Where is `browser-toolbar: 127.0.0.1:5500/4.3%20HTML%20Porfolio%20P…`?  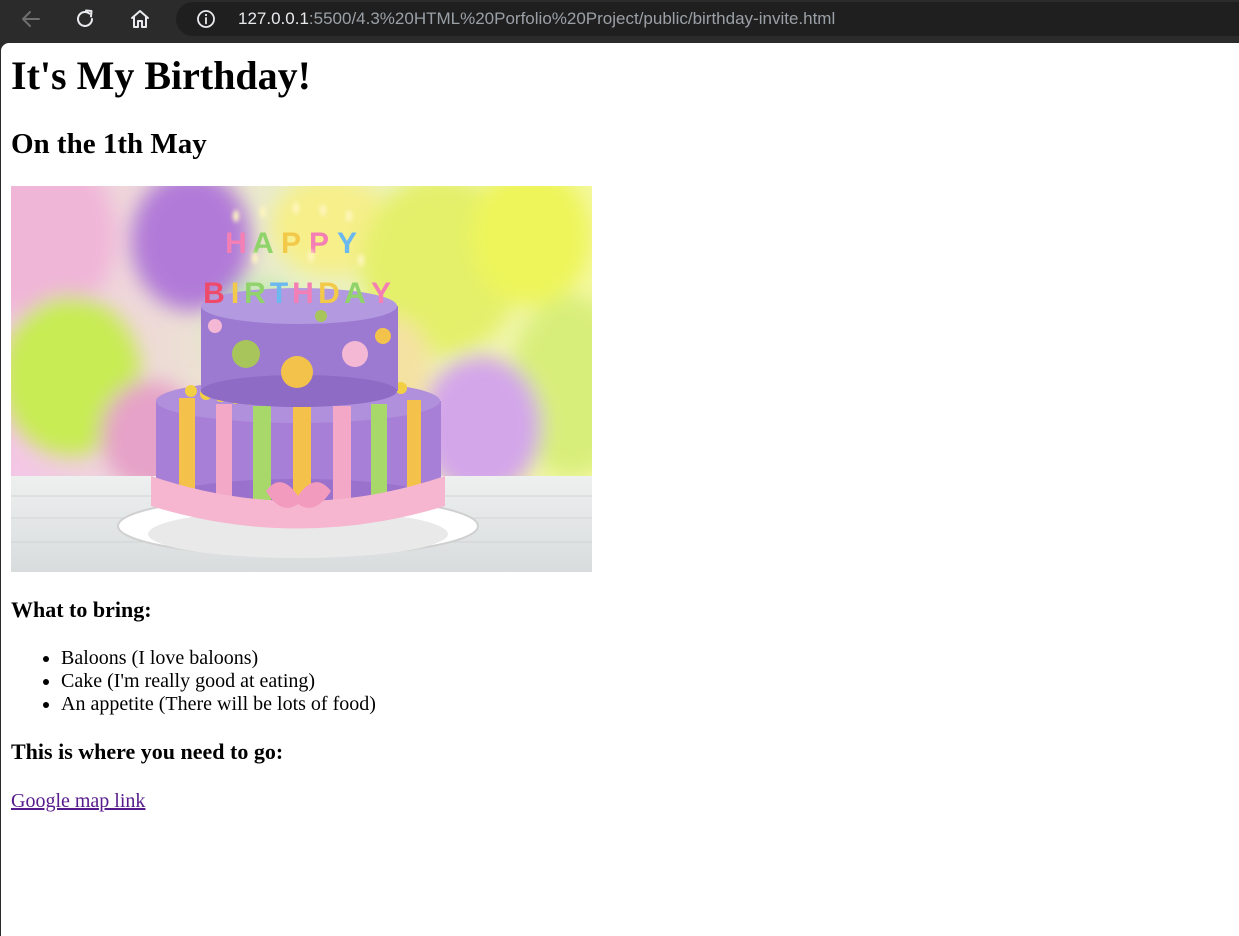
browser-toolbar: 127.0.0.1:5500/4.3%20HTML%20Porfolio%20P… is located at coordinates (619, 21).